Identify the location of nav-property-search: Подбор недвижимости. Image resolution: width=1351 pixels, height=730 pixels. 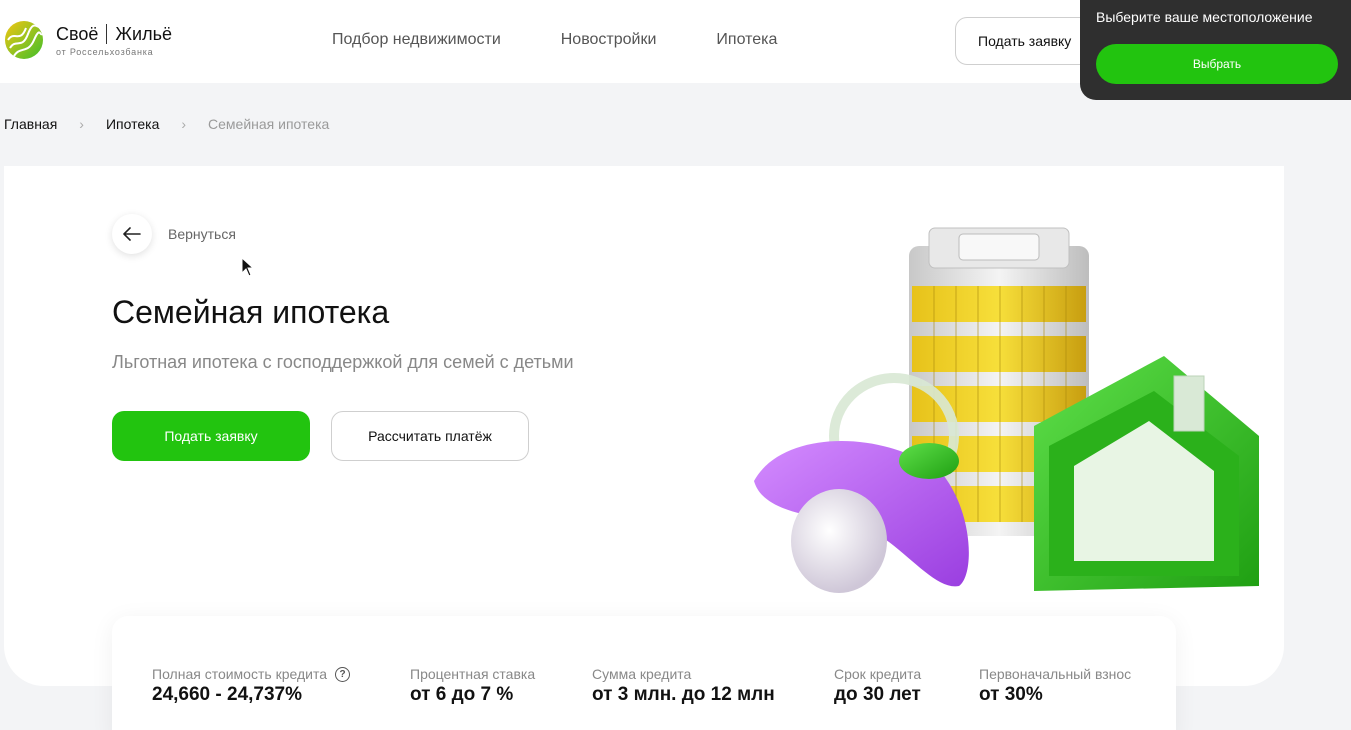
(416, 40).